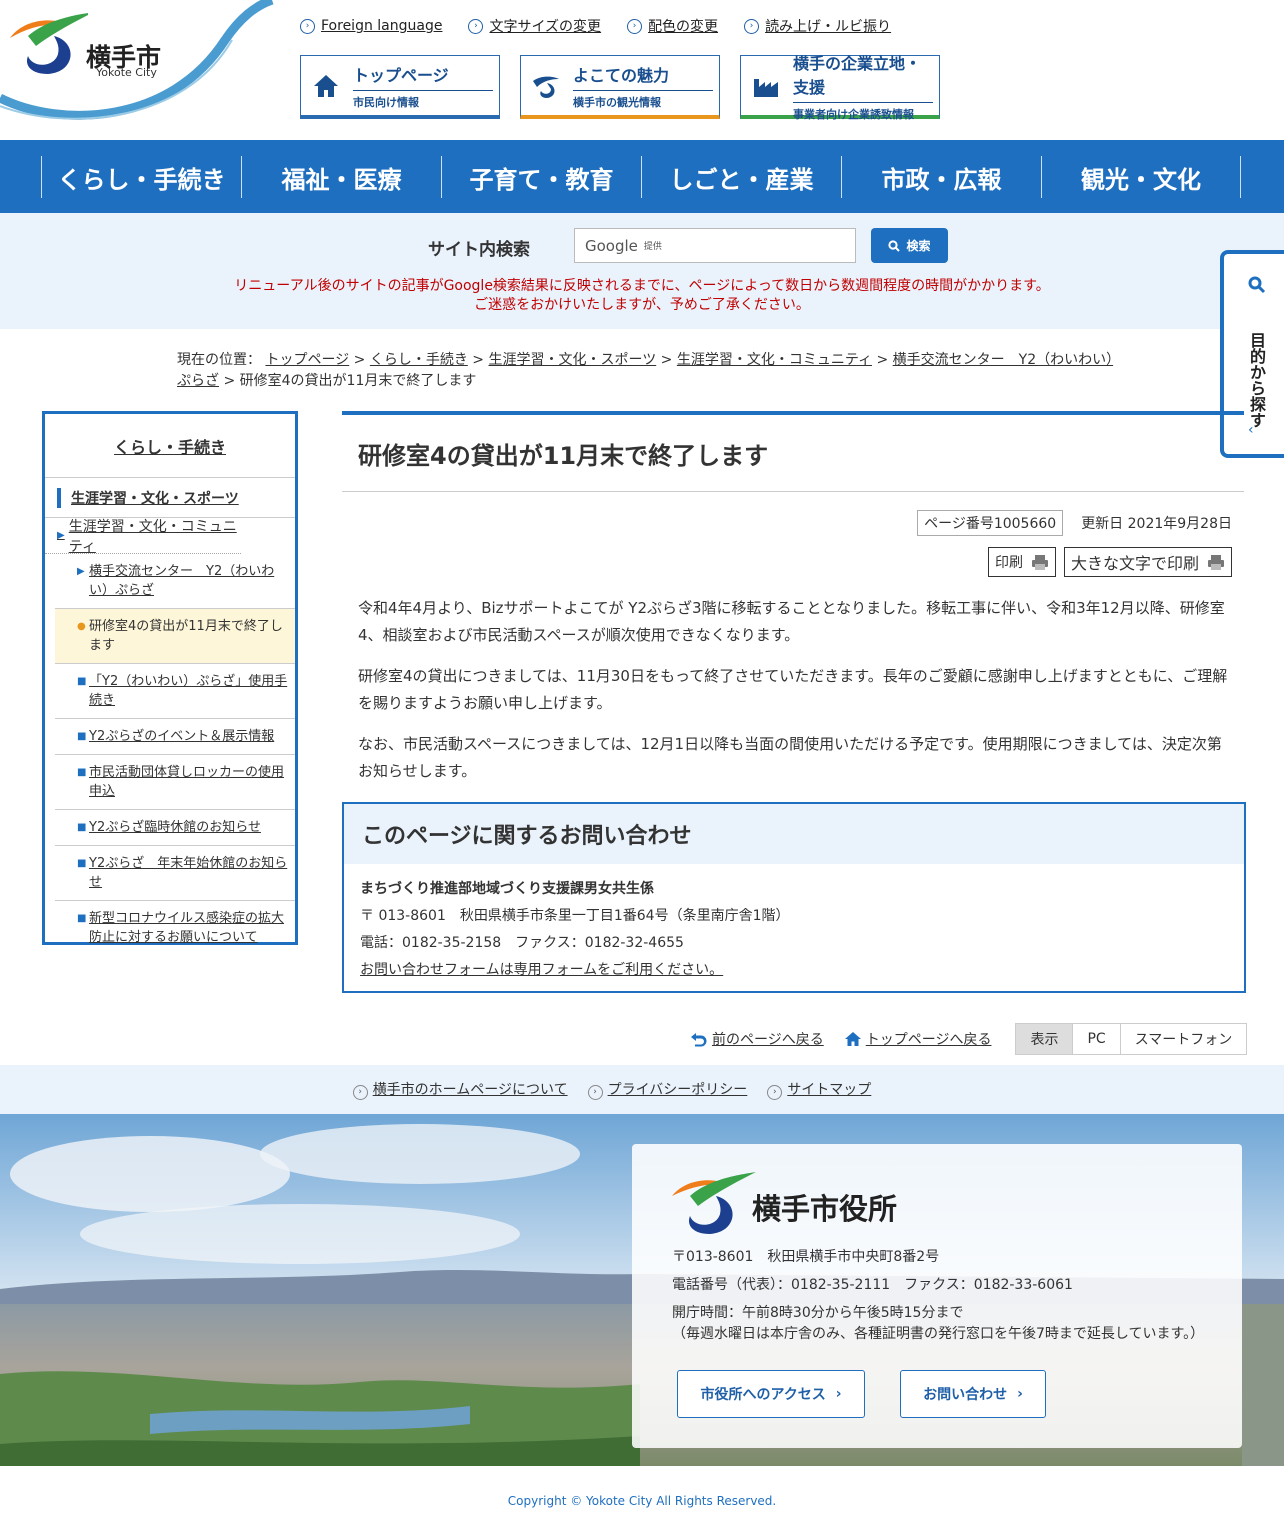 This screenshot has height=1526, width=1284. Describe the element at coordinates (794, 970) in the screenshot. I see `contact-form-link: お問い合わせフォームは専用フォームをご利用ください。` at that location.